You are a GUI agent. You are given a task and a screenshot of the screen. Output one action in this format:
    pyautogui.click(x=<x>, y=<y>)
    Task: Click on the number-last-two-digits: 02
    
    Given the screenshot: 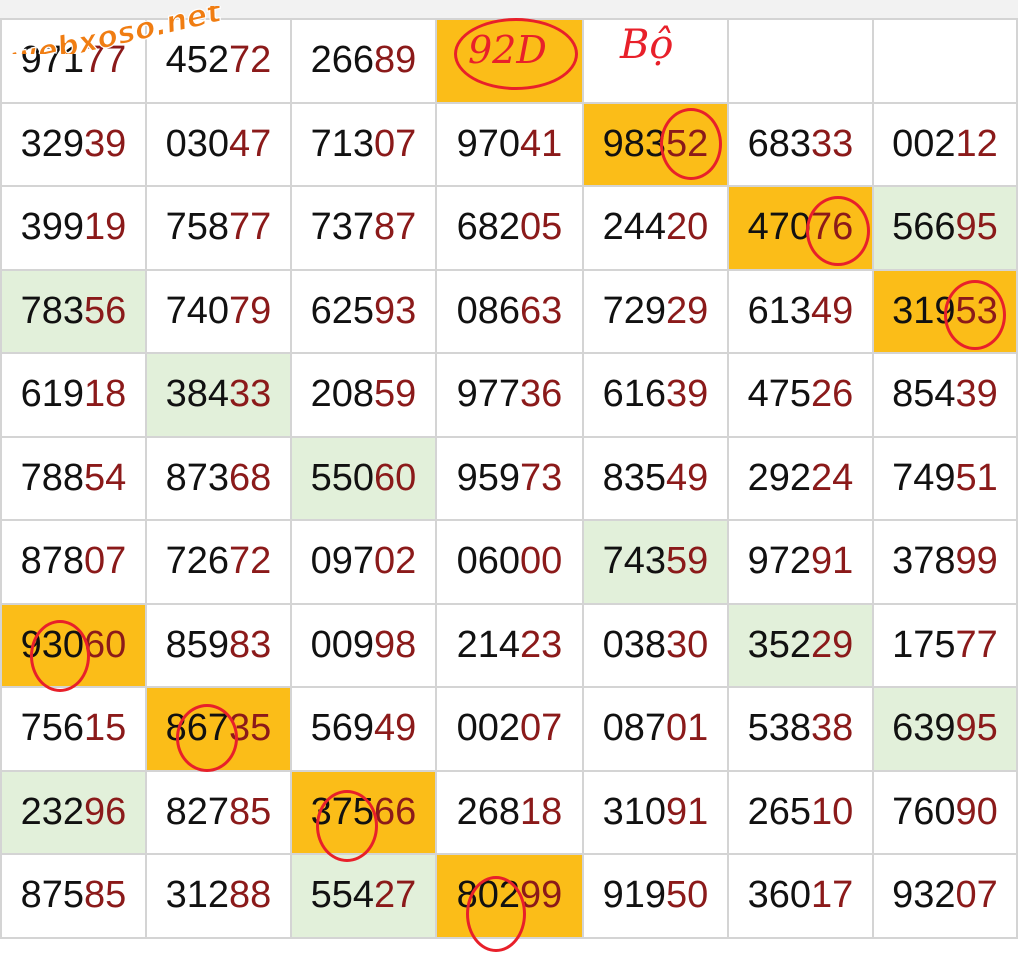 What is the action you would take?
    pyautogui.click(x=395, y=561)
    